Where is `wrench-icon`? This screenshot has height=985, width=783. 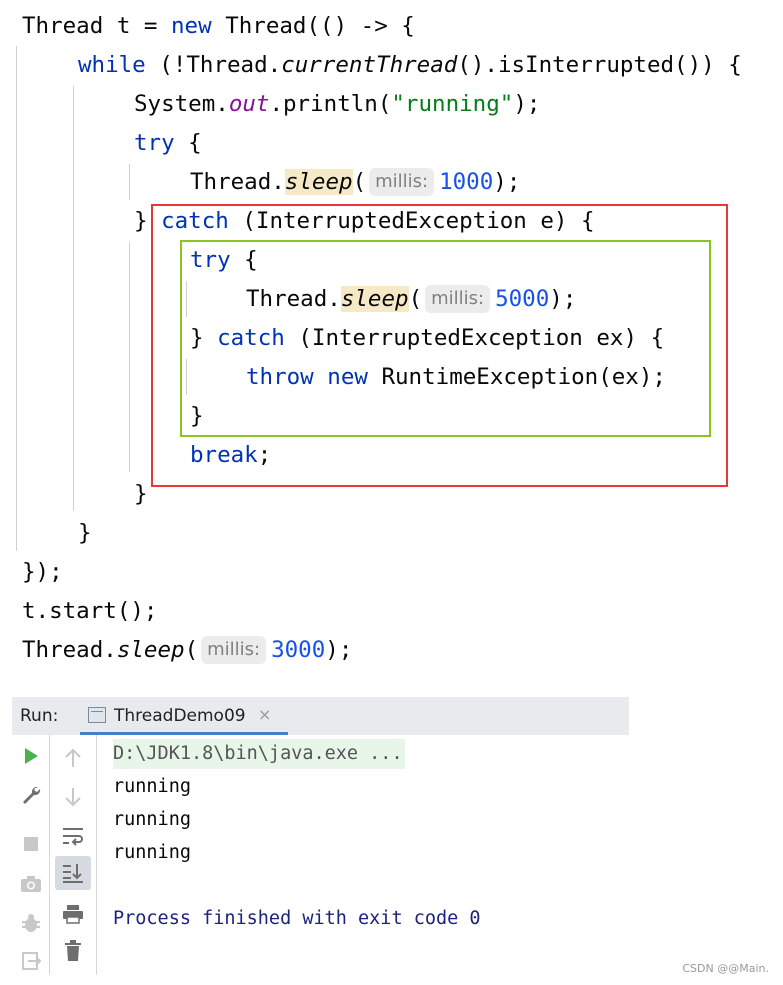
wrench-icon is located at coordinates (31, 795).